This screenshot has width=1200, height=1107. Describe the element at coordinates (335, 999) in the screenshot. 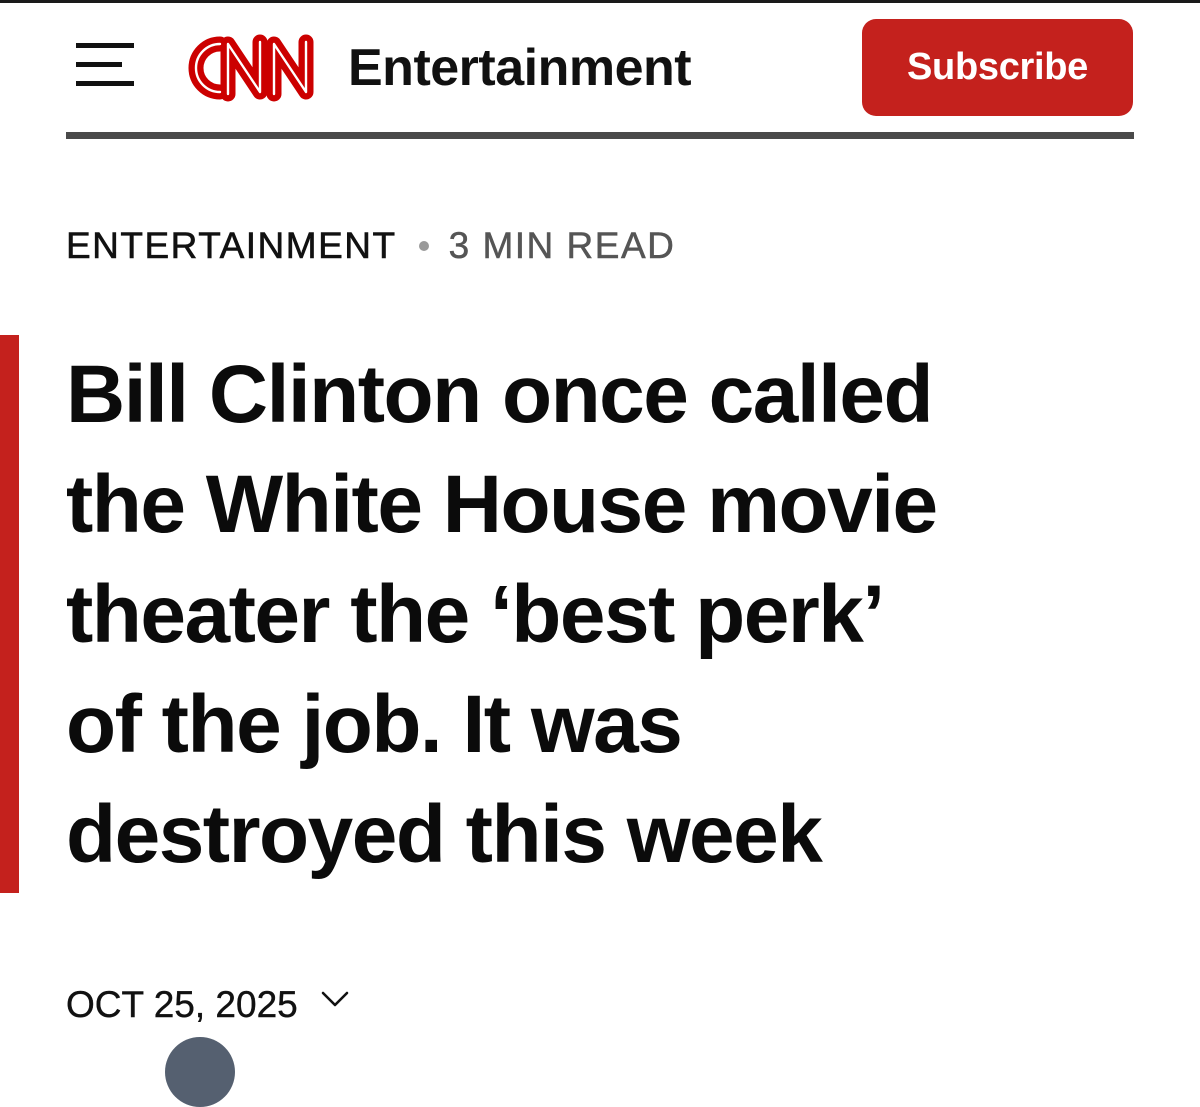

I see `chevron-down-icon` at that location.